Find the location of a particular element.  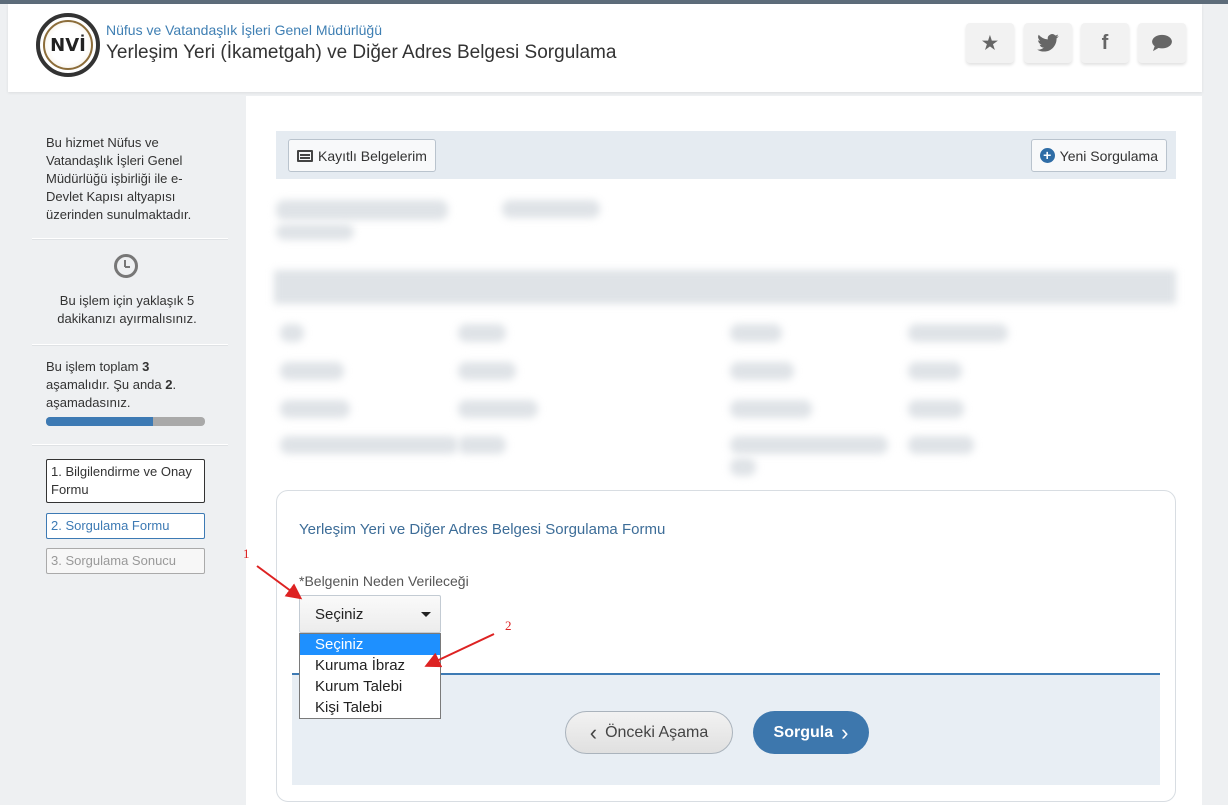

progress-bar is located at coordinates (125, 421).